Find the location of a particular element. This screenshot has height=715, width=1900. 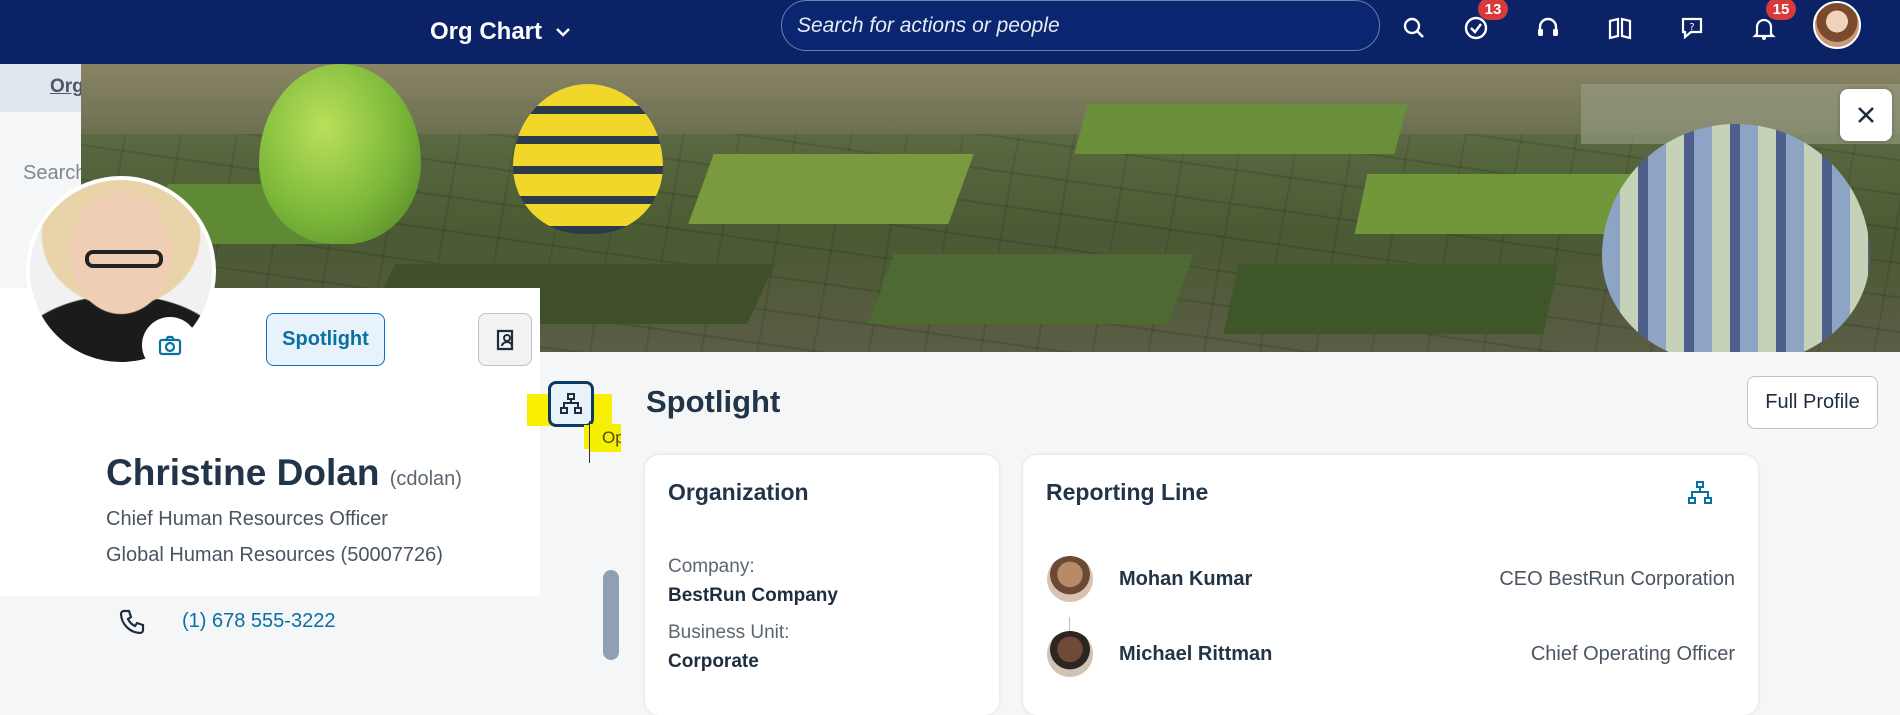

profile-user-id: (cdolan) is located at coordinates (425, 479).